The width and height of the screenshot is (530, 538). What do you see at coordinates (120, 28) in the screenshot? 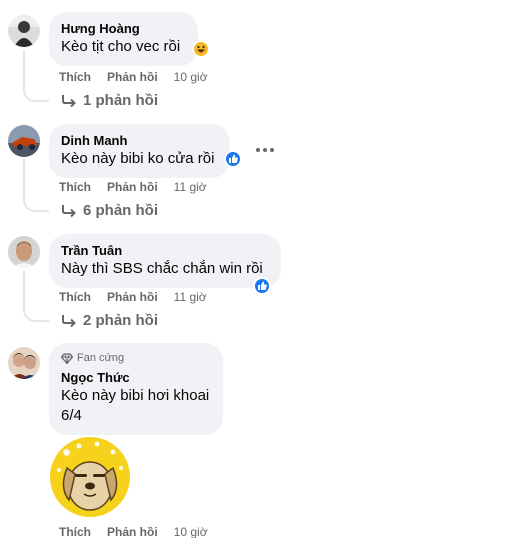
I see `comment-author: Hưng Hoàng` at bounding box center [120, 28].